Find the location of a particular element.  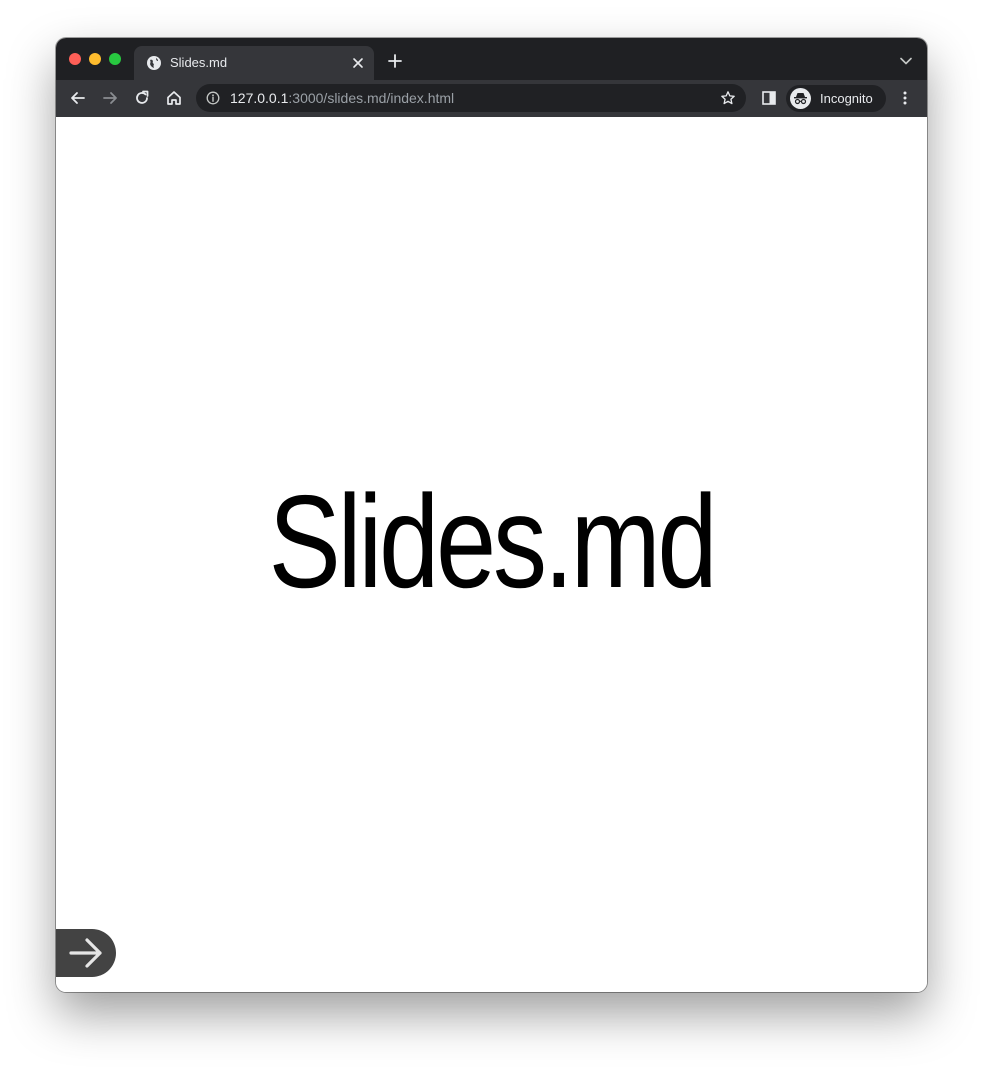

close-window-button is located at coordinates (75, 59).